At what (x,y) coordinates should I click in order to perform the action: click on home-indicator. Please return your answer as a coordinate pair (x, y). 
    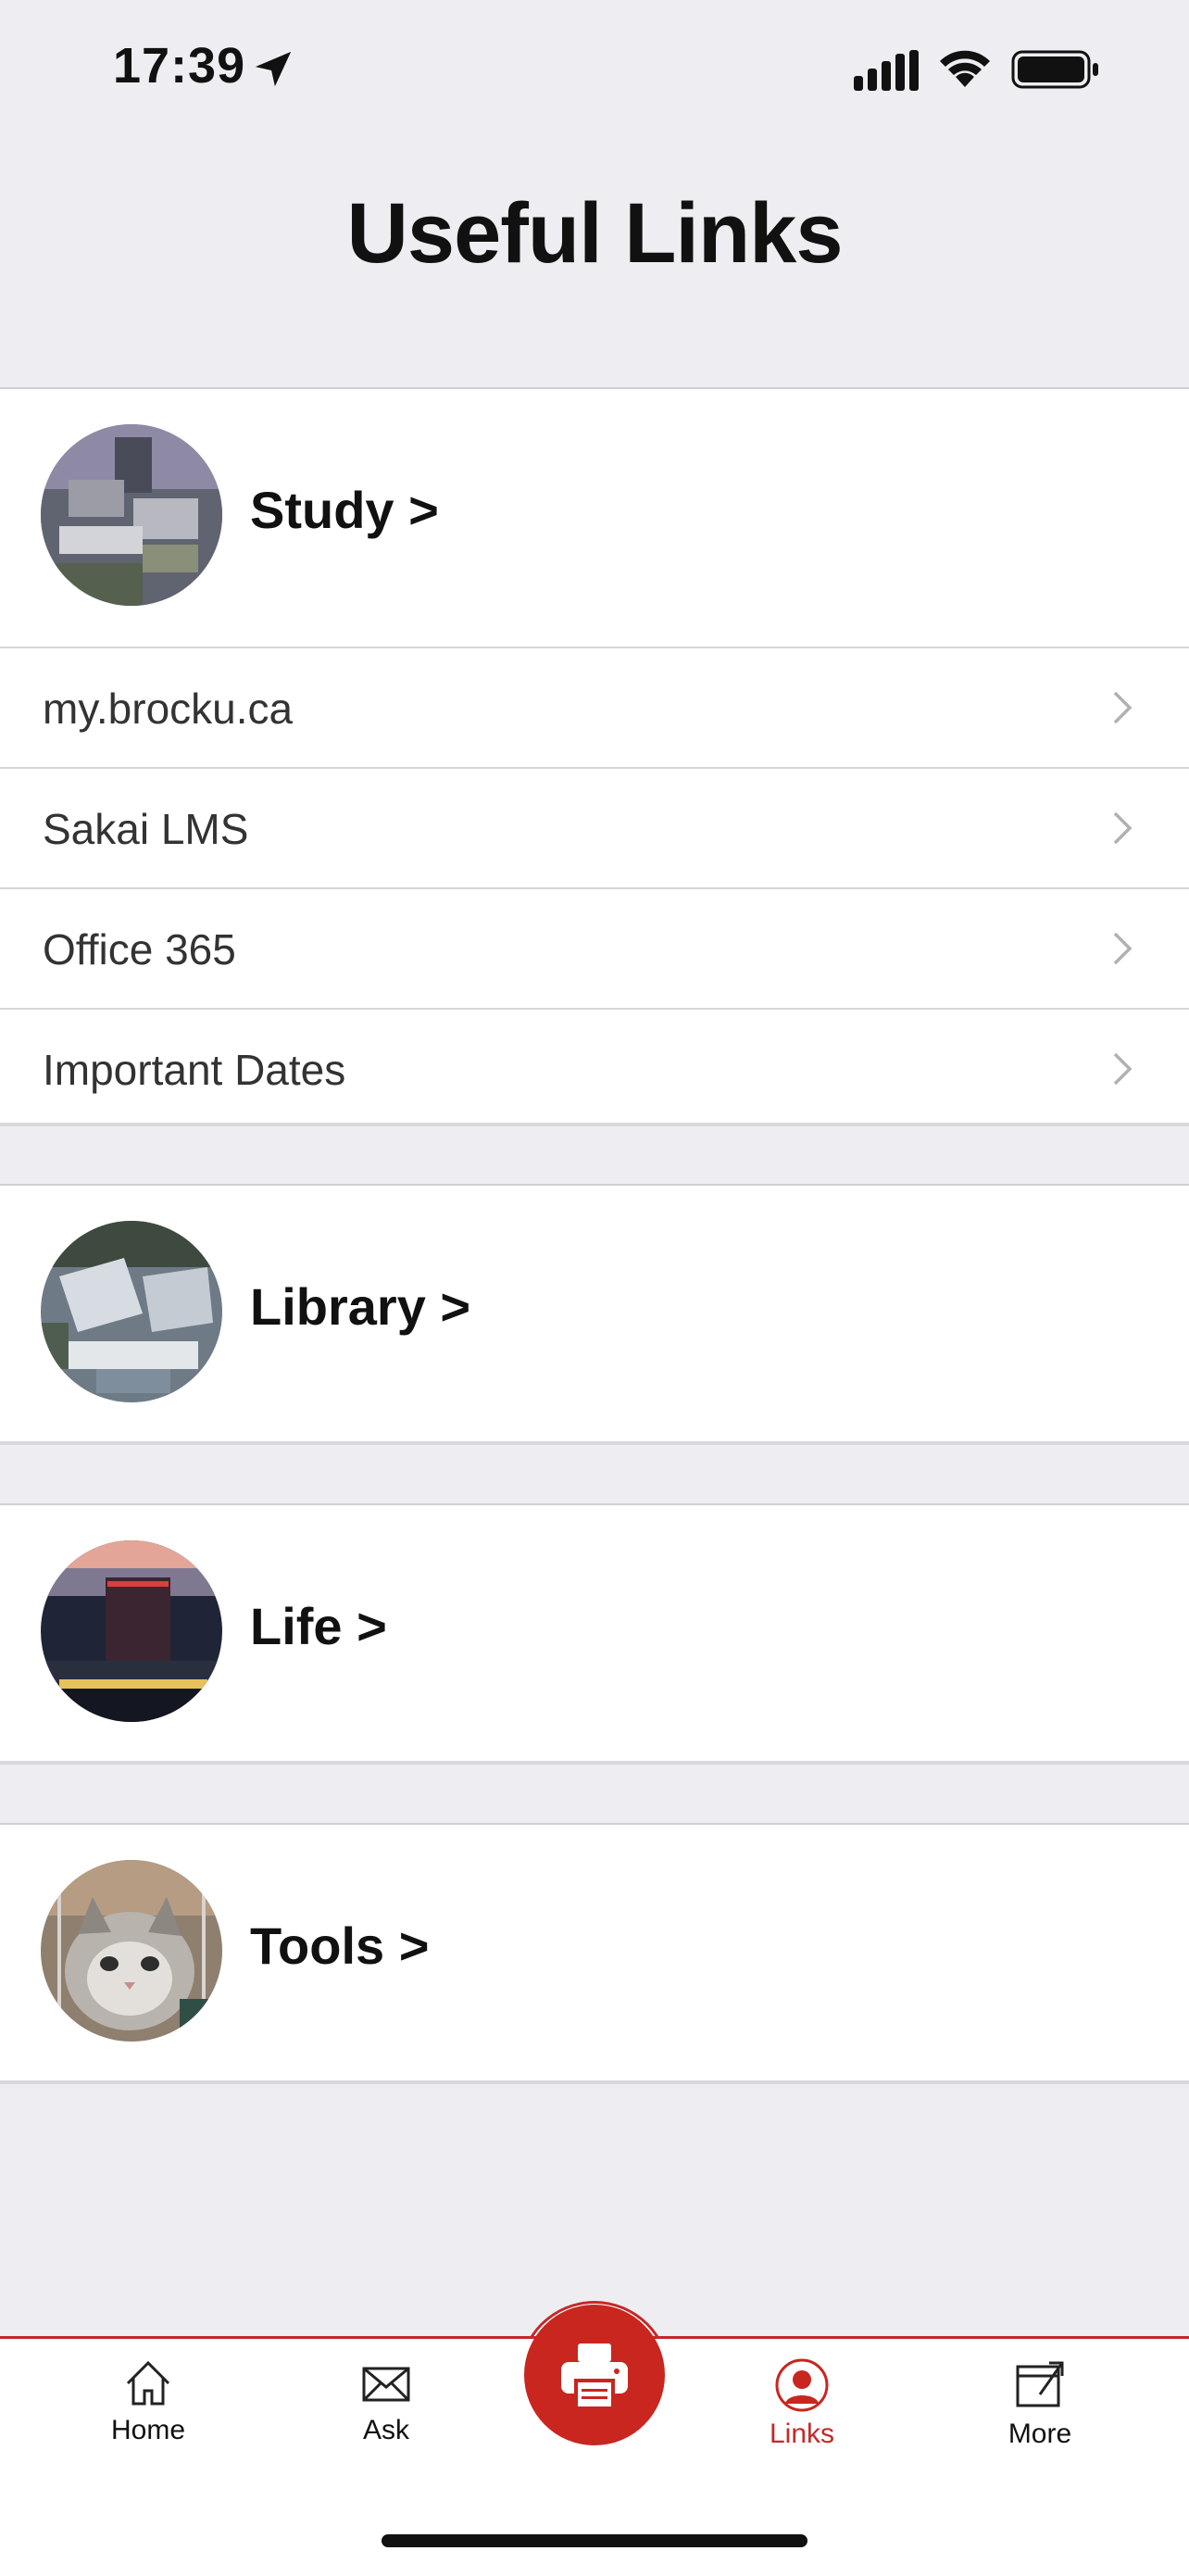
    Looking at the image, I should click on (594, 2540).